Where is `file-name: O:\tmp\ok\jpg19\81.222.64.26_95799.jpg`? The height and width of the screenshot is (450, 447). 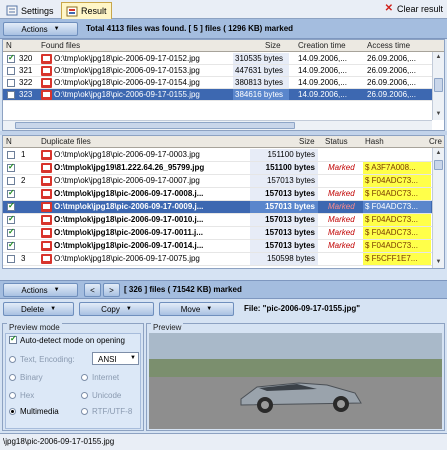 file-name: O:\tmp\ok\jpg19\81.222.64.26_95799.jpg is located at coordinates (129, 167).